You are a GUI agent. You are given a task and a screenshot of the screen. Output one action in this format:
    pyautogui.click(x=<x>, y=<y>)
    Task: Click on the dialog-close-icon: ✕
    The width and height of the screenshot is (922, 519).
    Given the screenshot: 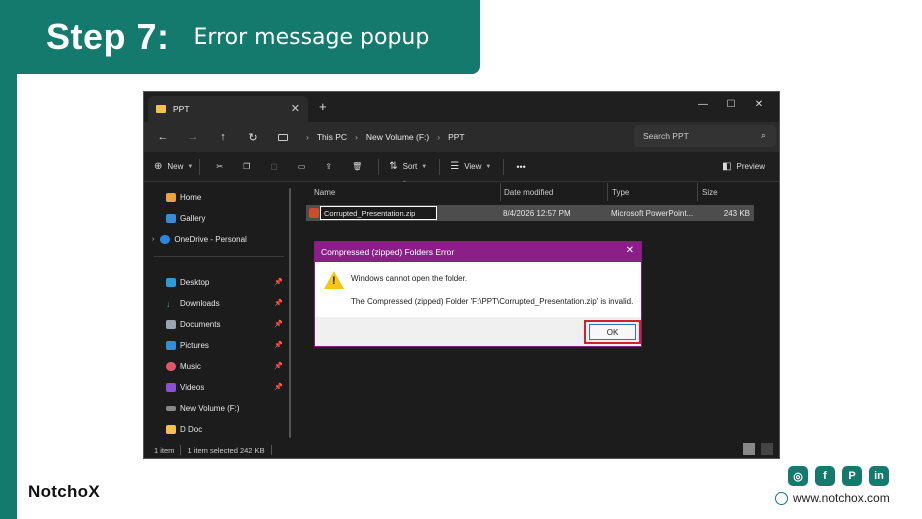 What is the action you would take?
    pyautogui.click(x=630, y=250)
    